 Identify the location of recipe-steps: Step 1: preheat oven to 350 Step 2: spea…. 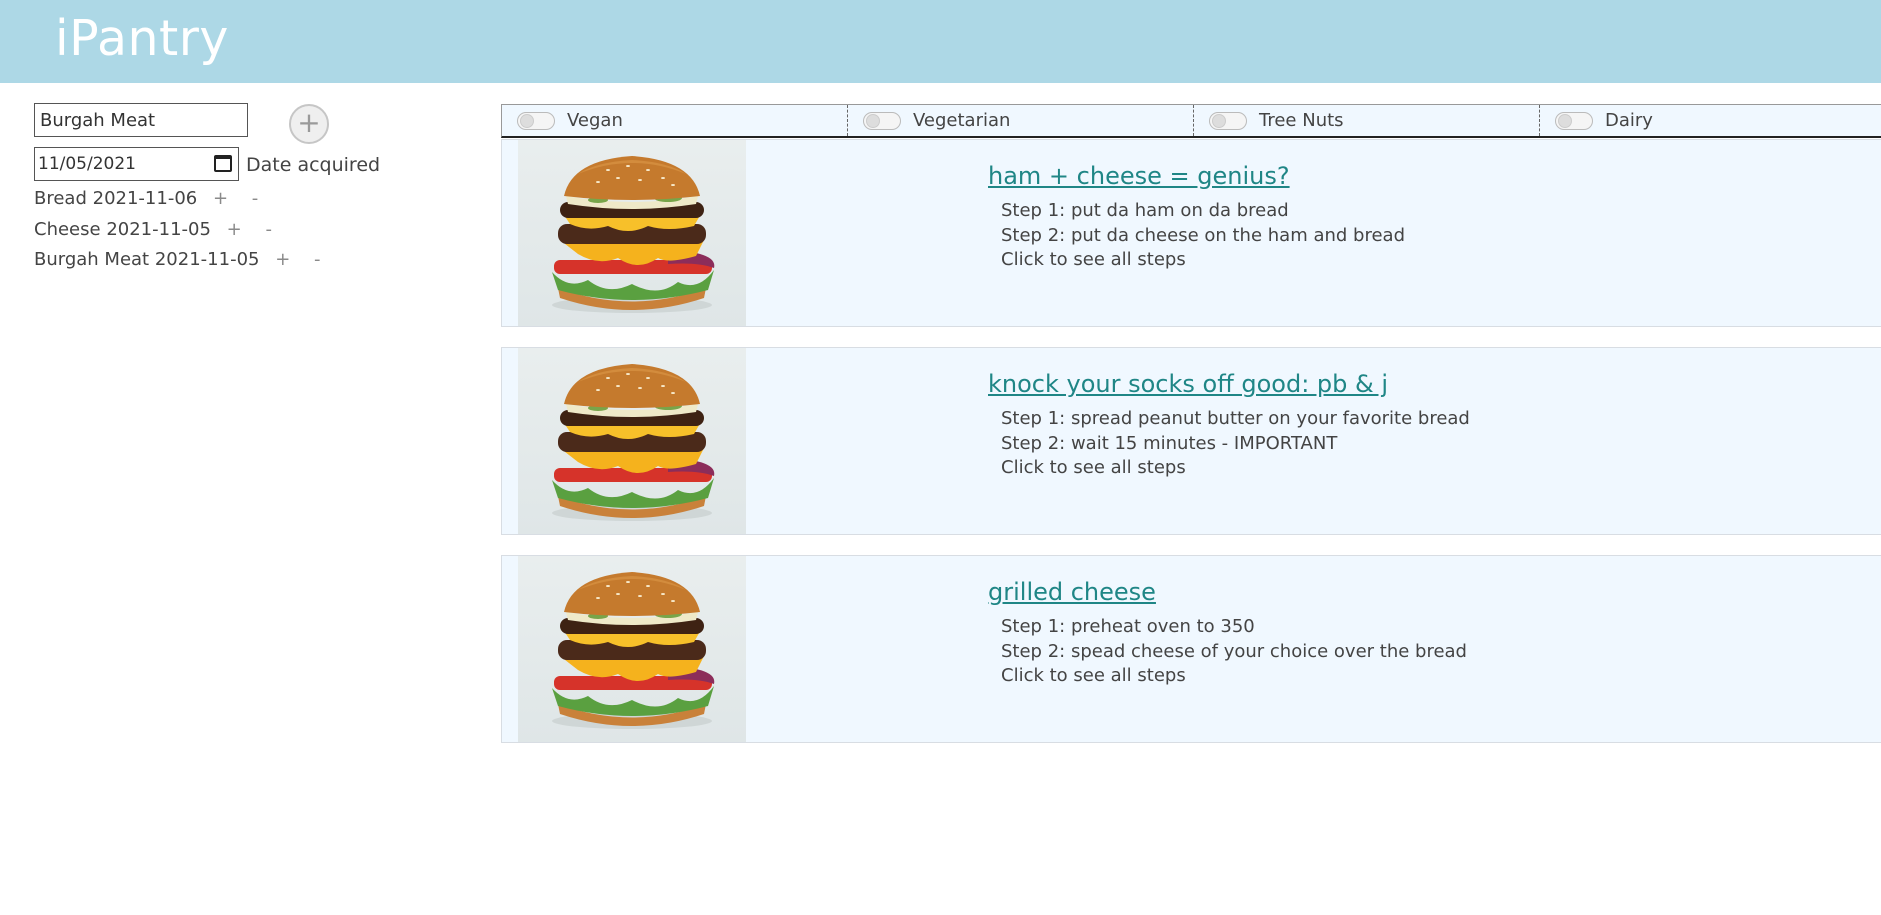
(1234, 652).